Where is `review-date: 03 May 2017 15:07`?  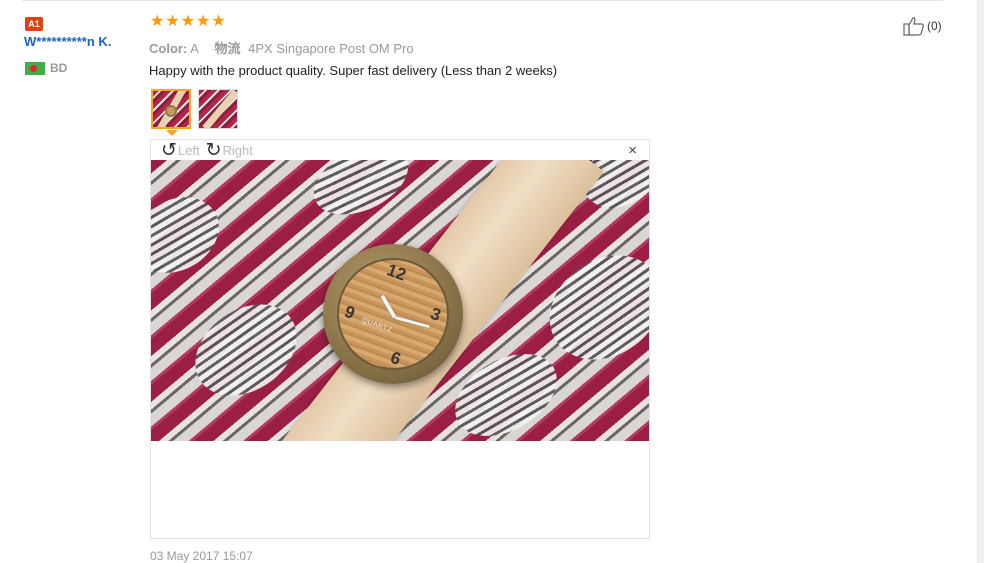
review-date: 03 May 2017 15:07 is located at coordinates (201, 556).